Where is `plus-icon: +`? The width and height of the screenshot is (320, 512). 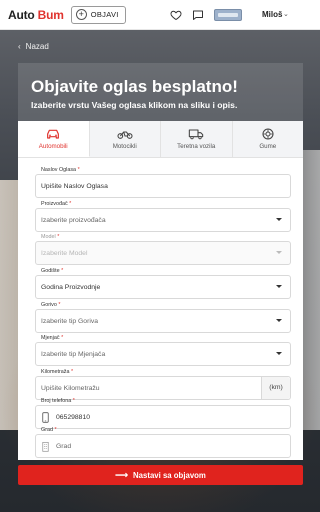
plus-icon: + is located at coordinates (81, 14).